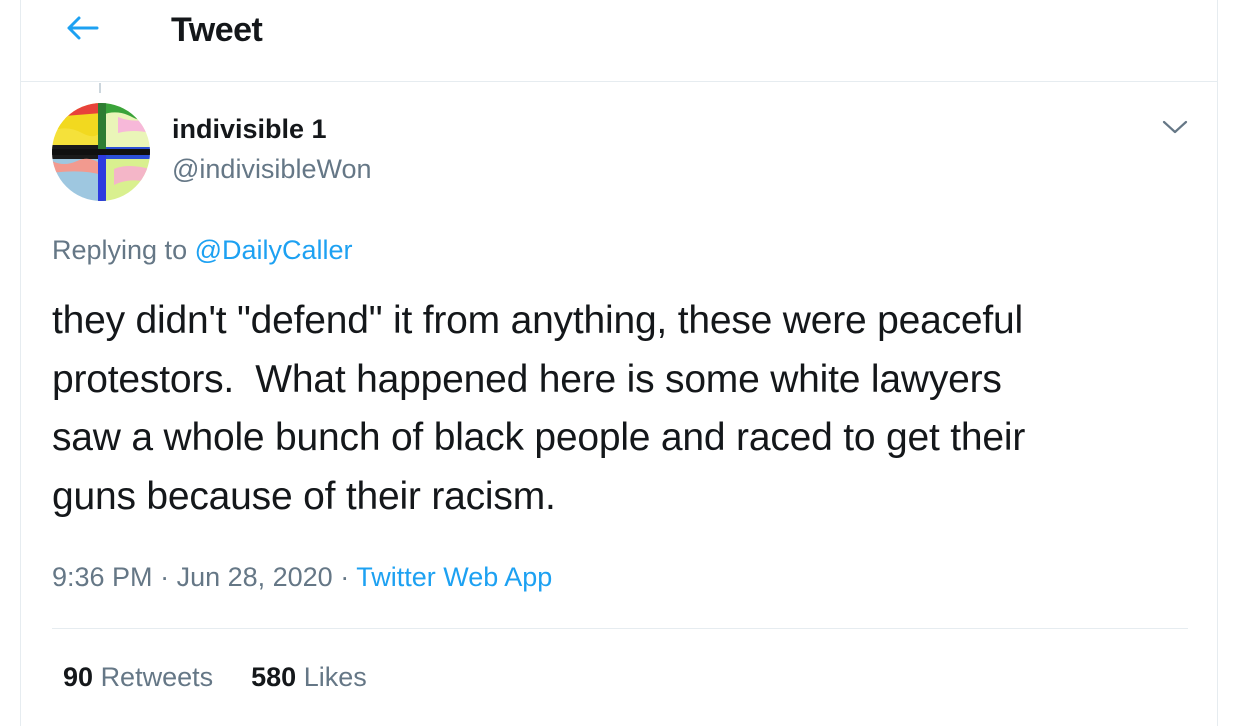  Describe the element at coordinates (100, 88) in the screenshot. I see `thread-connector-line` at that location.